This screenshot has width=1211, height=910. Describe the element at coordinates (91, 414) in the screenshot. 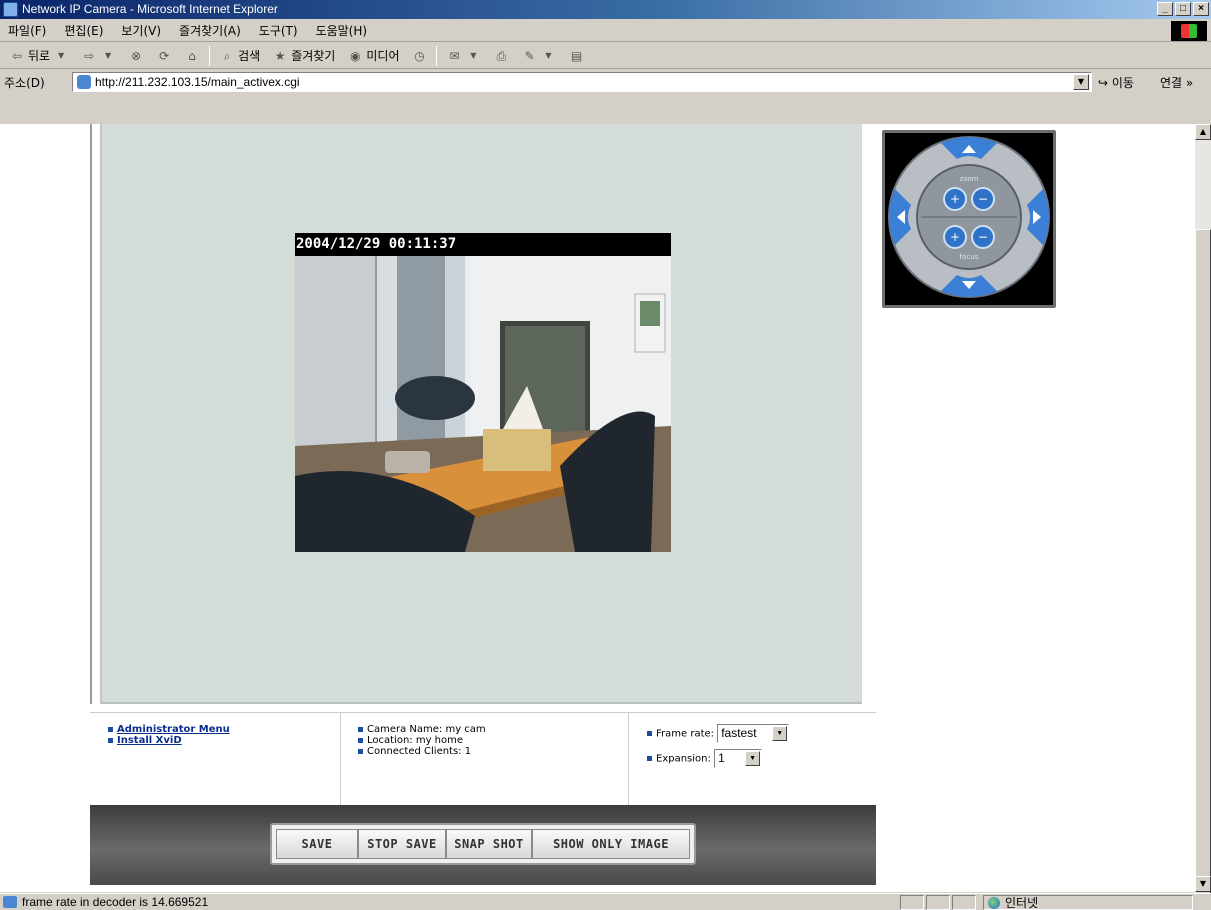

I see `divider` at that location.